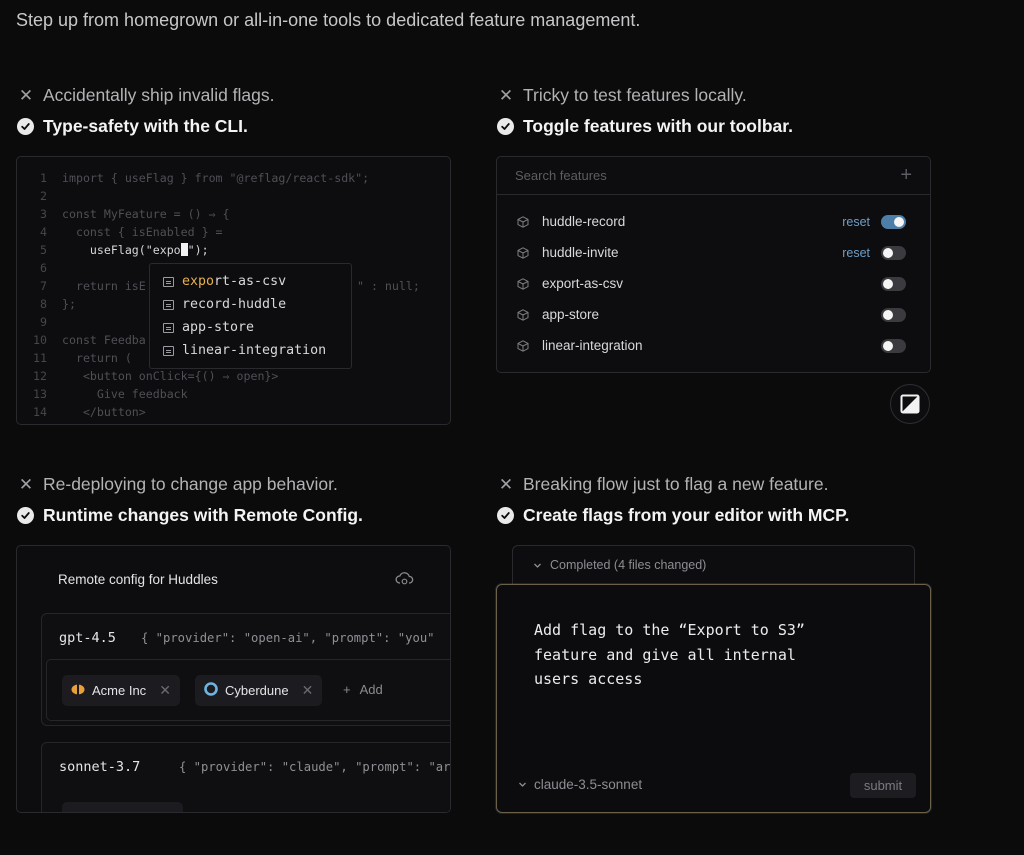 This screenshot has height=855, width=1024. I want to click on line-number: 13, so click(40, 394).